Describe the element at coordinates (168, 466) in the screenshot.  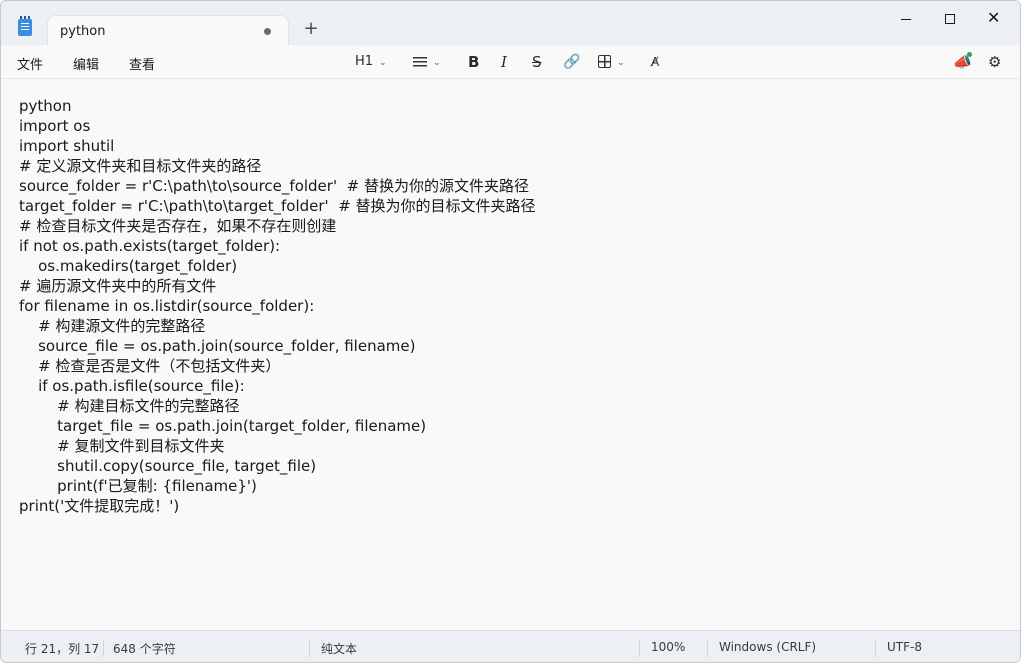
I see `code-line: shutil.copy(source_file, target_file)` at that location.